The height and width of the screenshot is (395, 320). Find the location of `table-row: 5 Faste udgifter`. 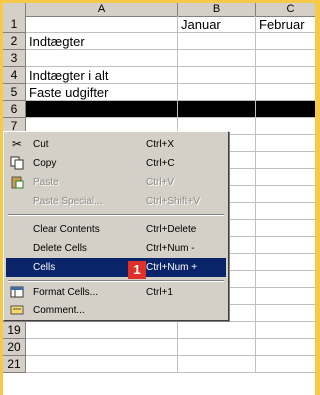

table-row: 5 Faste udgifter is located at coordinates (159, 92).